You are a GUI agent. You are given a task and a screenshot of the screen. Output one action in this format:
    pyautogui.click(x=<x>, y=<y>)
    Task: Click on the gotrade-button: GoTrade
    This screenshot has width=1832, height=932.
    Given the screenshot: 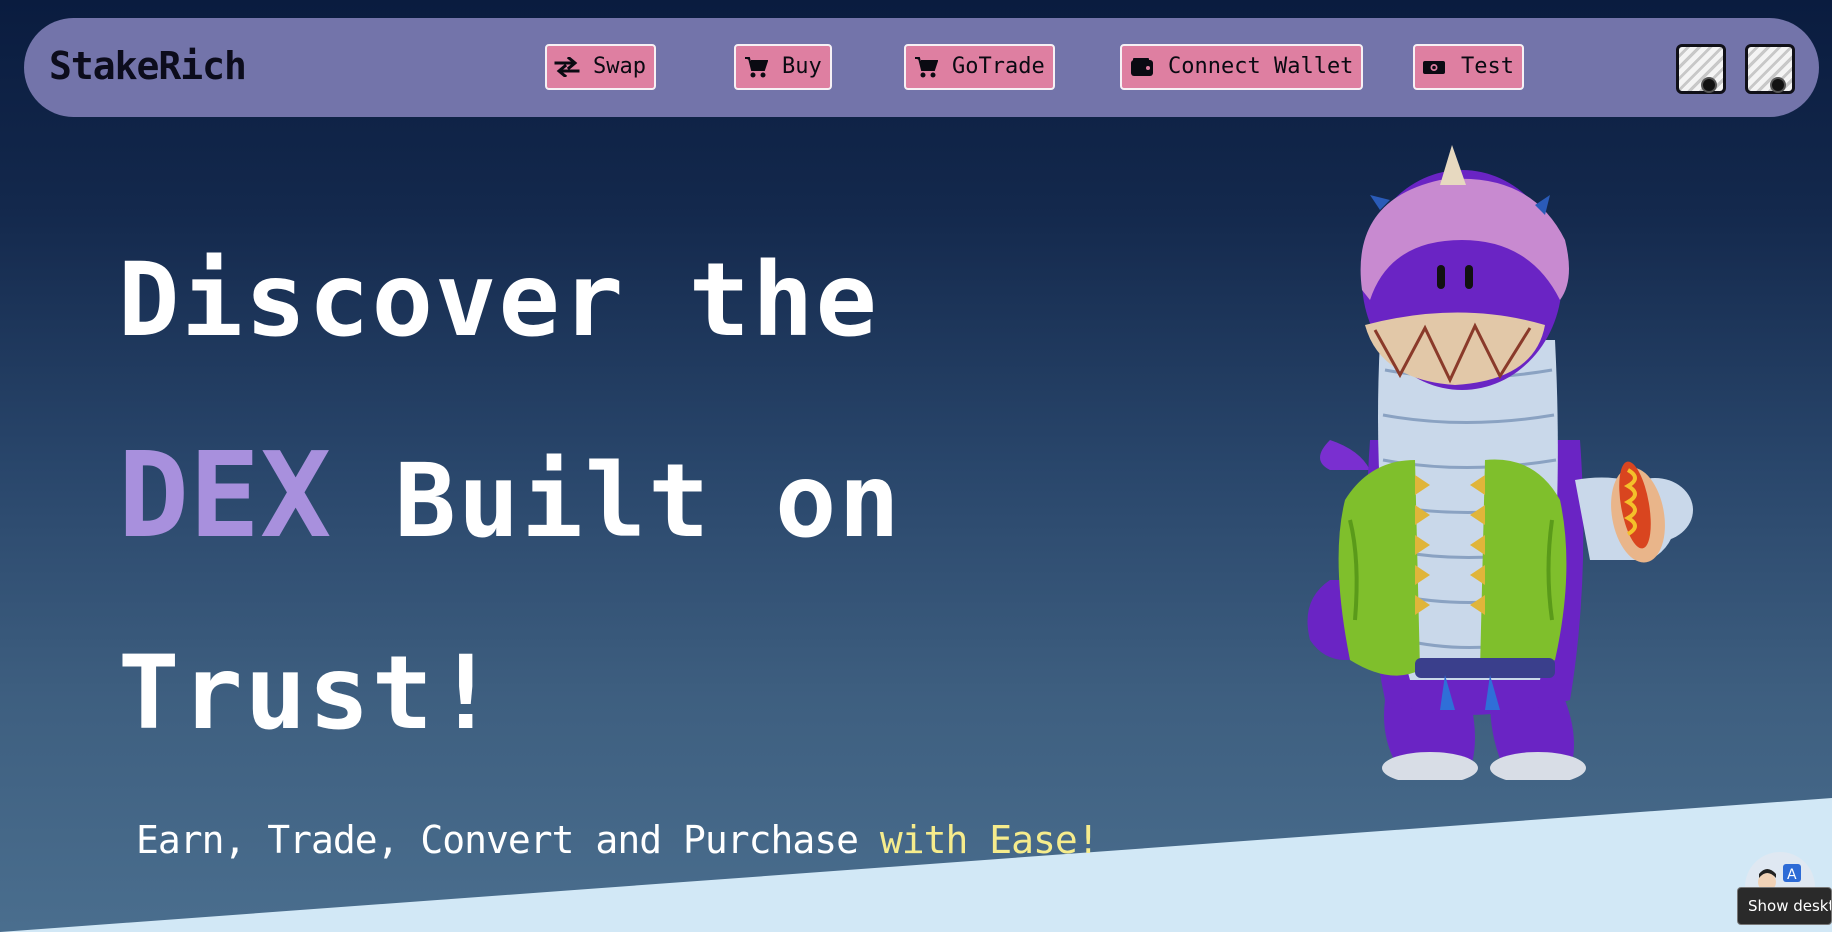 What is the action you would take?
    pyautogui.click(x=979, y=67)
    